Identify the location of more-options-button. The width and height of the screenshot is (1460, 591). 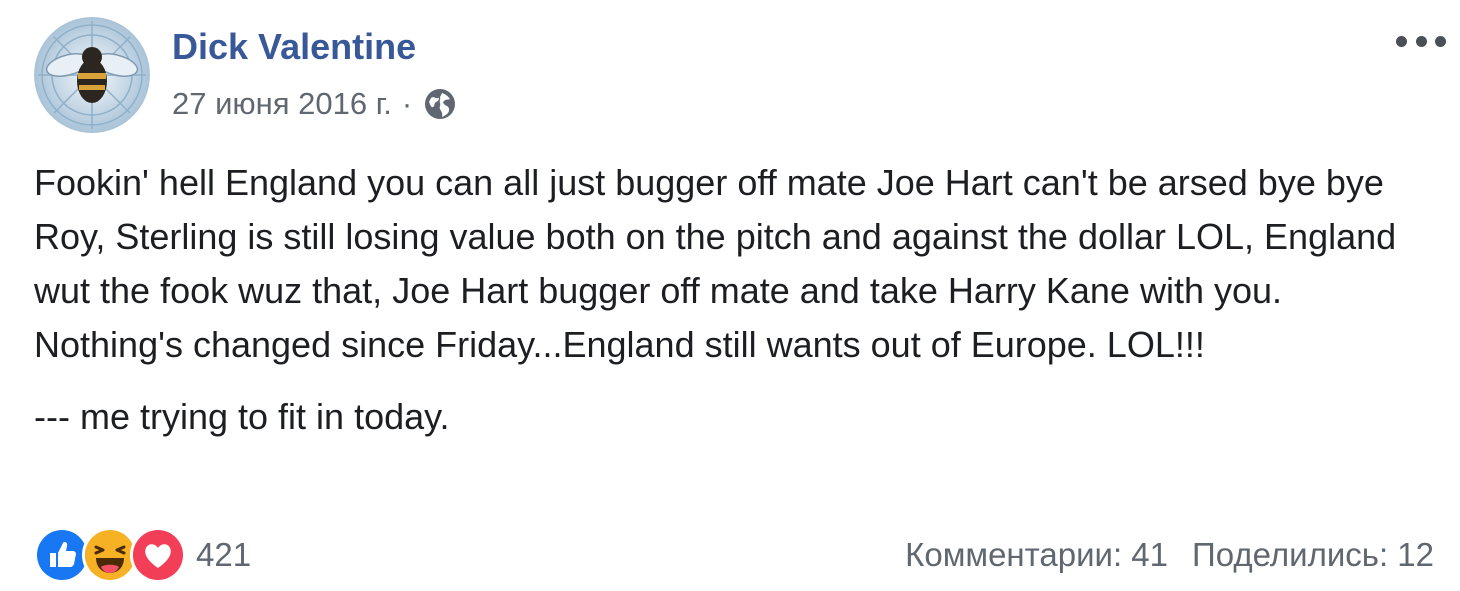
(1421, 41).